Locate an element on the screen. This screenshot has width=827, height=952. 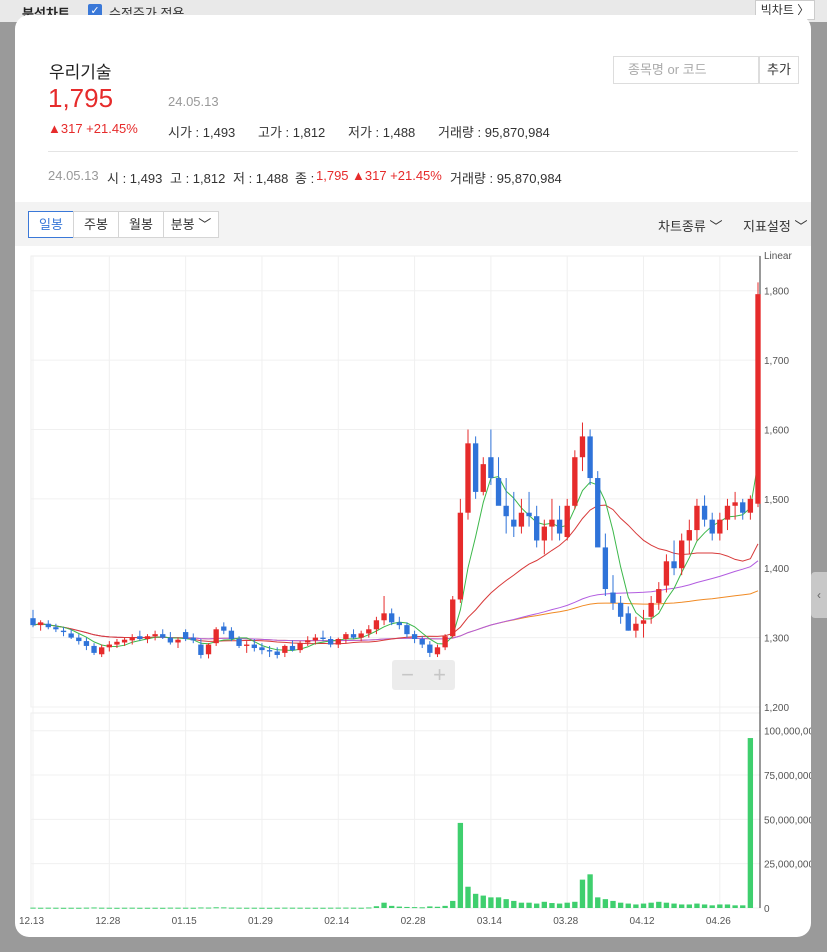
side-panel-toggle: ‹ is located at coordinates (819, 595).